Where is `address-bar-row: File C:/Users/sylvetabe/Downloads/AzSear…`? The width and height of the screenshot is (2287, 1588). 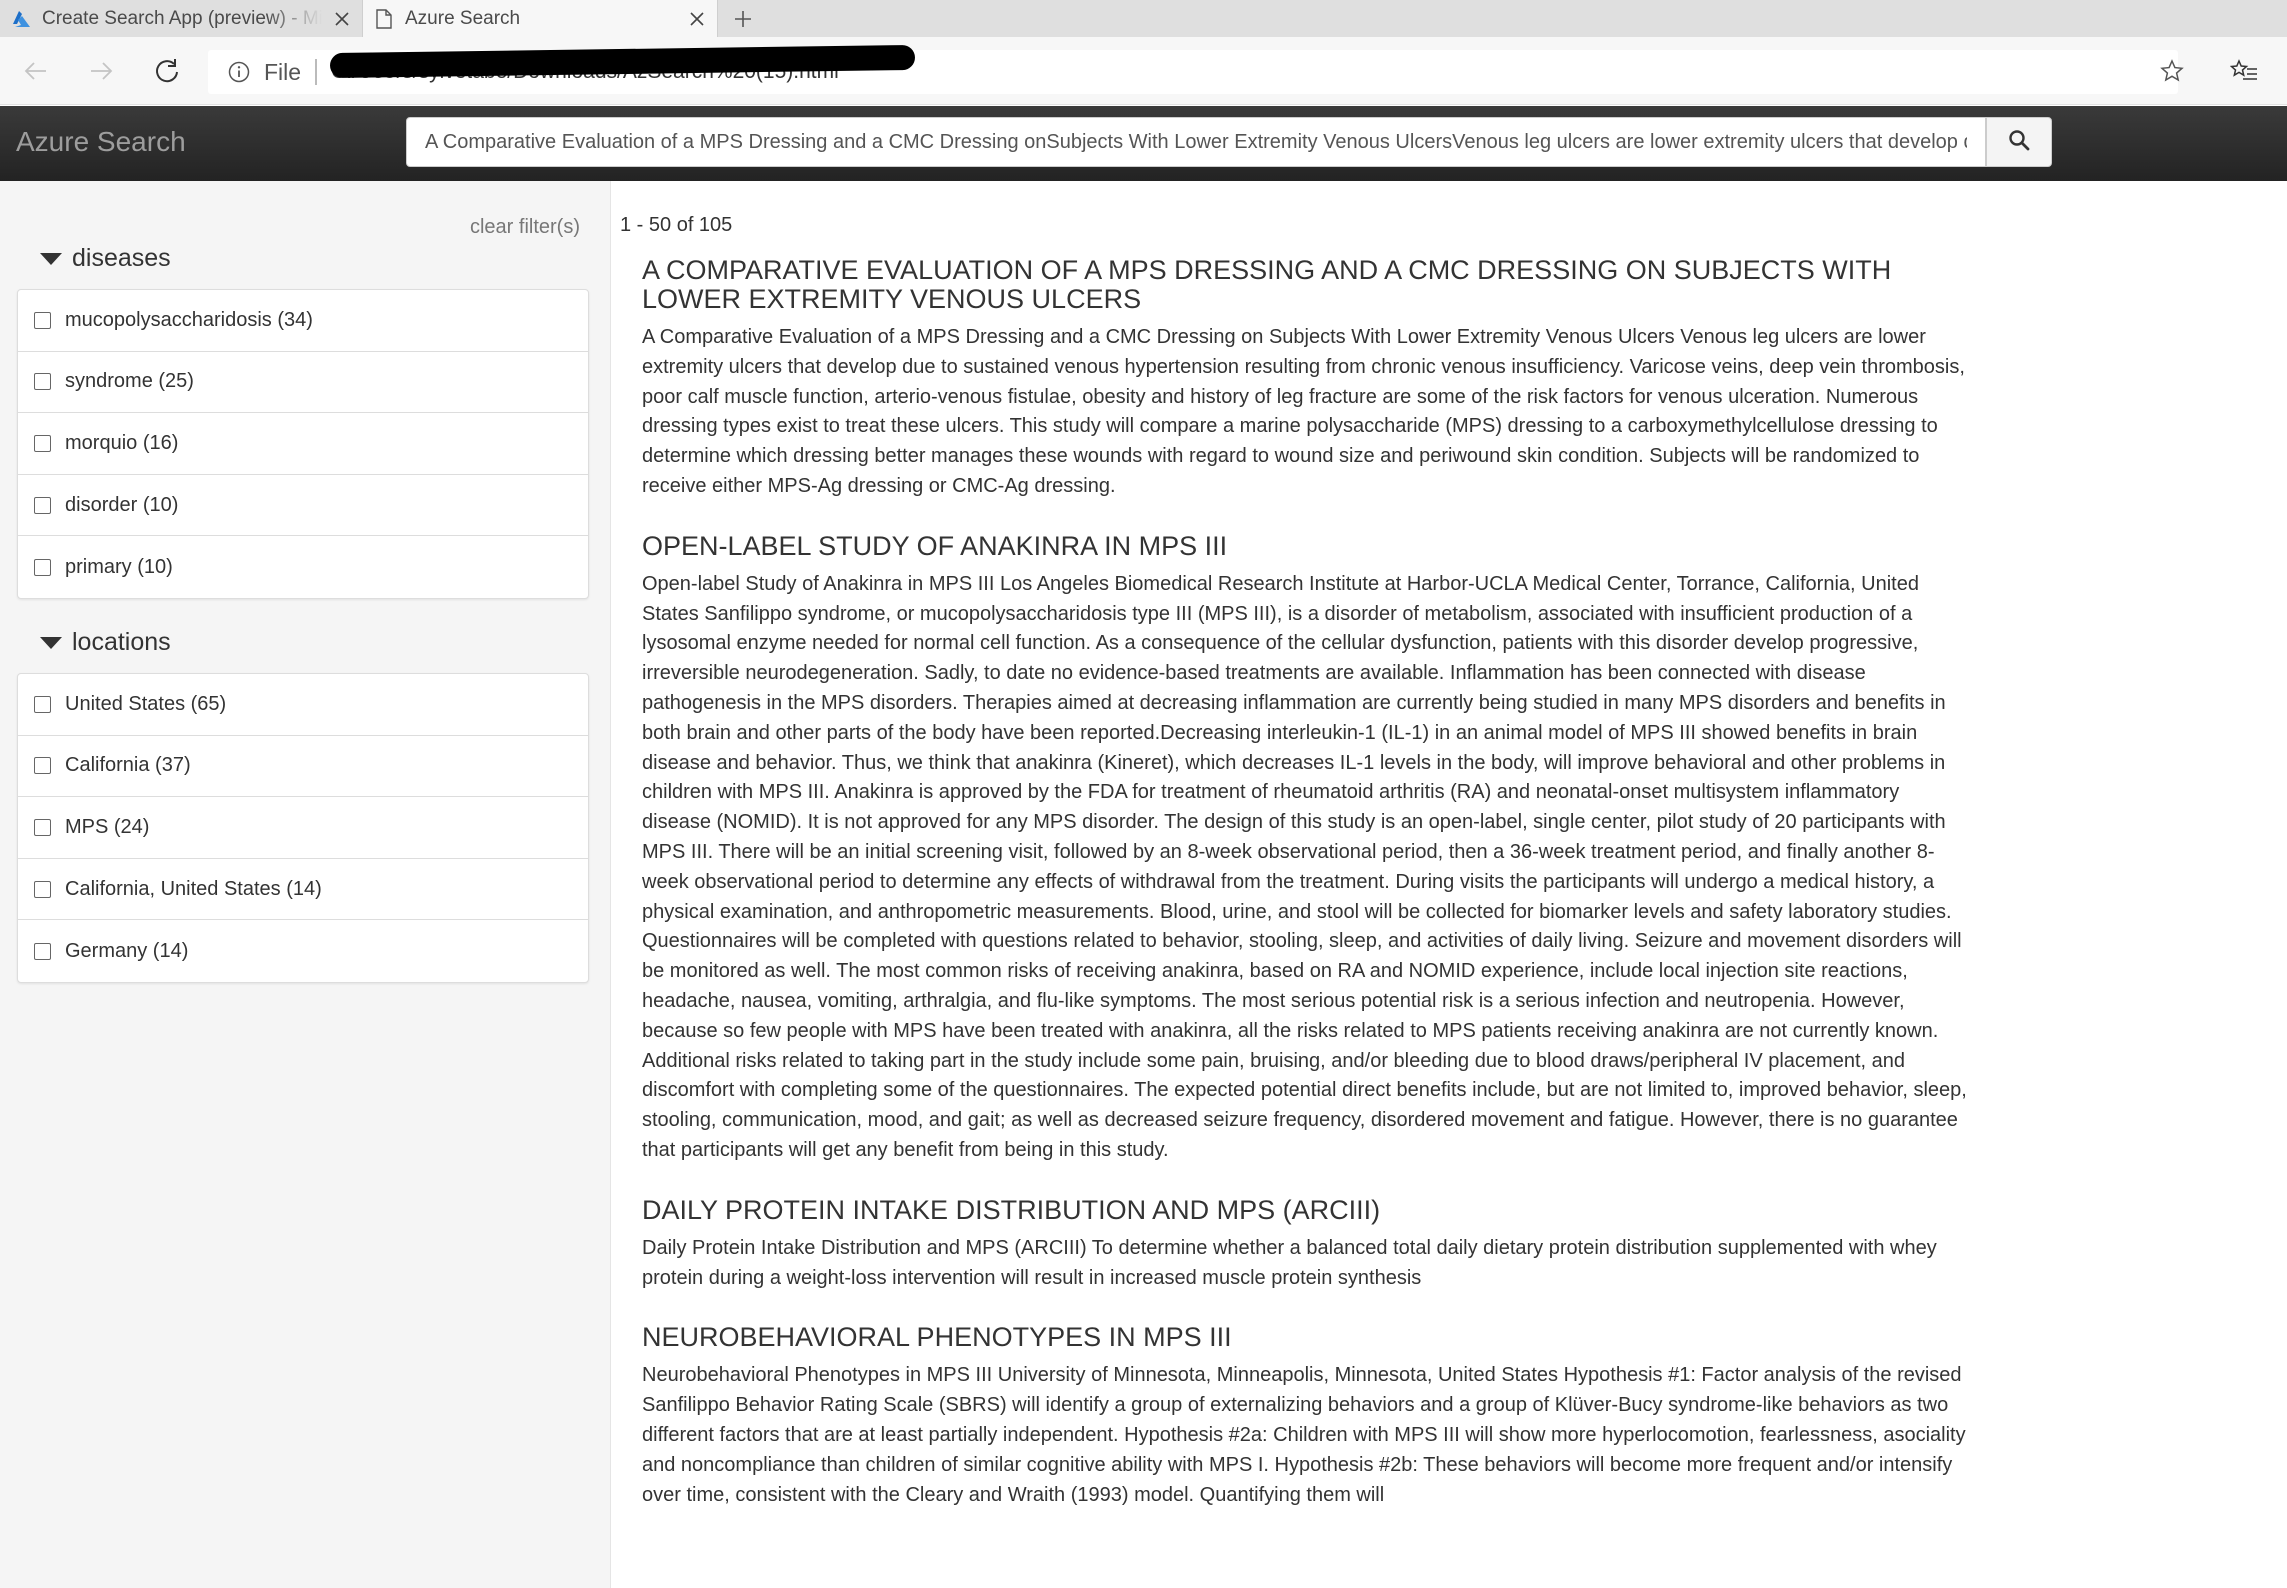
address-bar-row: File C:/Users/sylvetabe/Downloads/AzSear… is located at coordinates (1143, 71).